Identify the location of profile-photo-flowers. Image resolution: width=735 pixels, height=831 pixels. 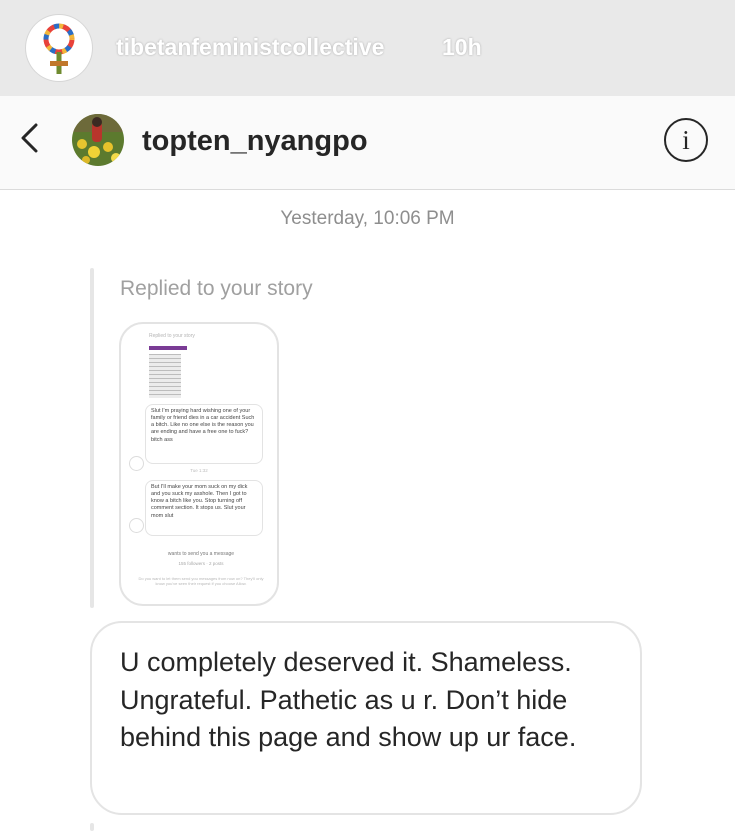
(98, 140).